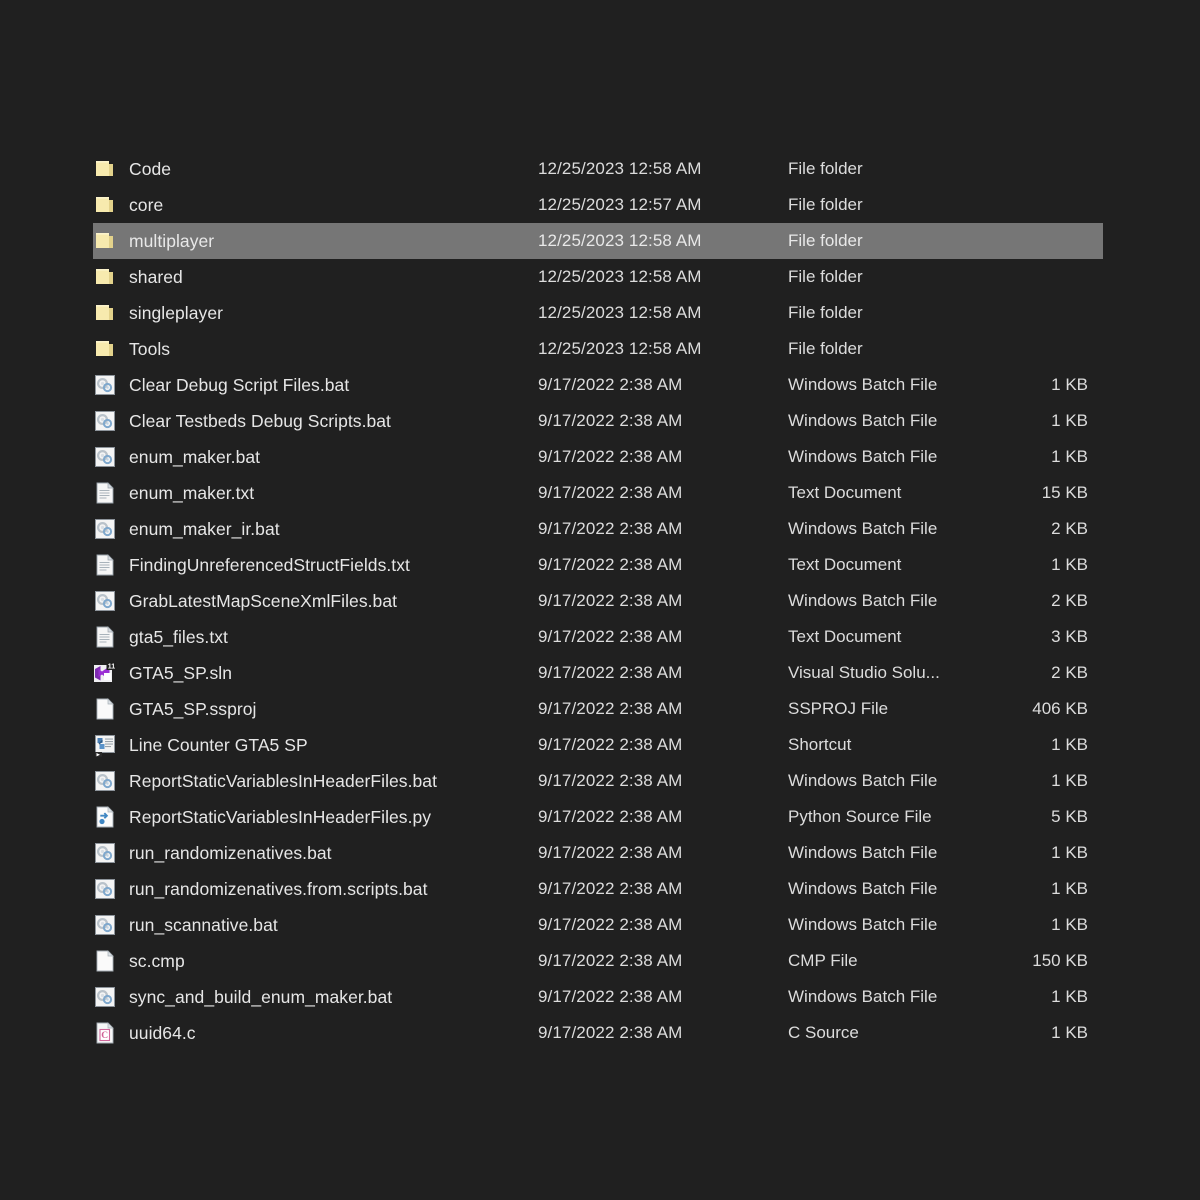  I want to click on cell-name: run_randomizenatives.bat, so click(315, 853).